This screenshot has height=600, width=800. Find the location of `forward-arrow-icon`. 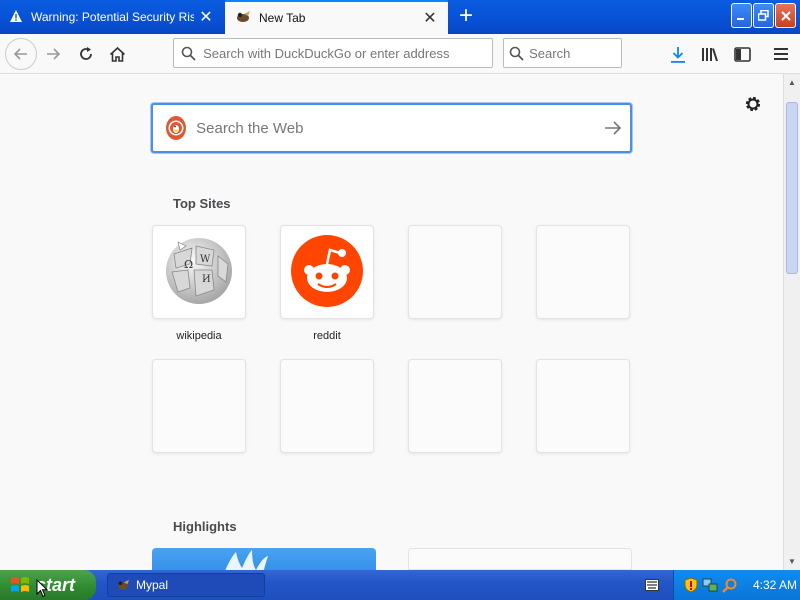

forward-arrow-icon is located at coordinates (54, 54).